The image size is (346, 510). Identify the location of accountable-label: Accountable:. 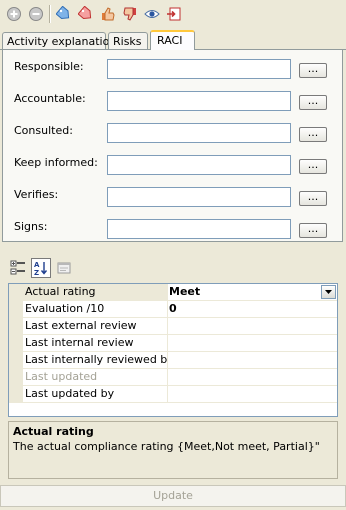
(50, 98).